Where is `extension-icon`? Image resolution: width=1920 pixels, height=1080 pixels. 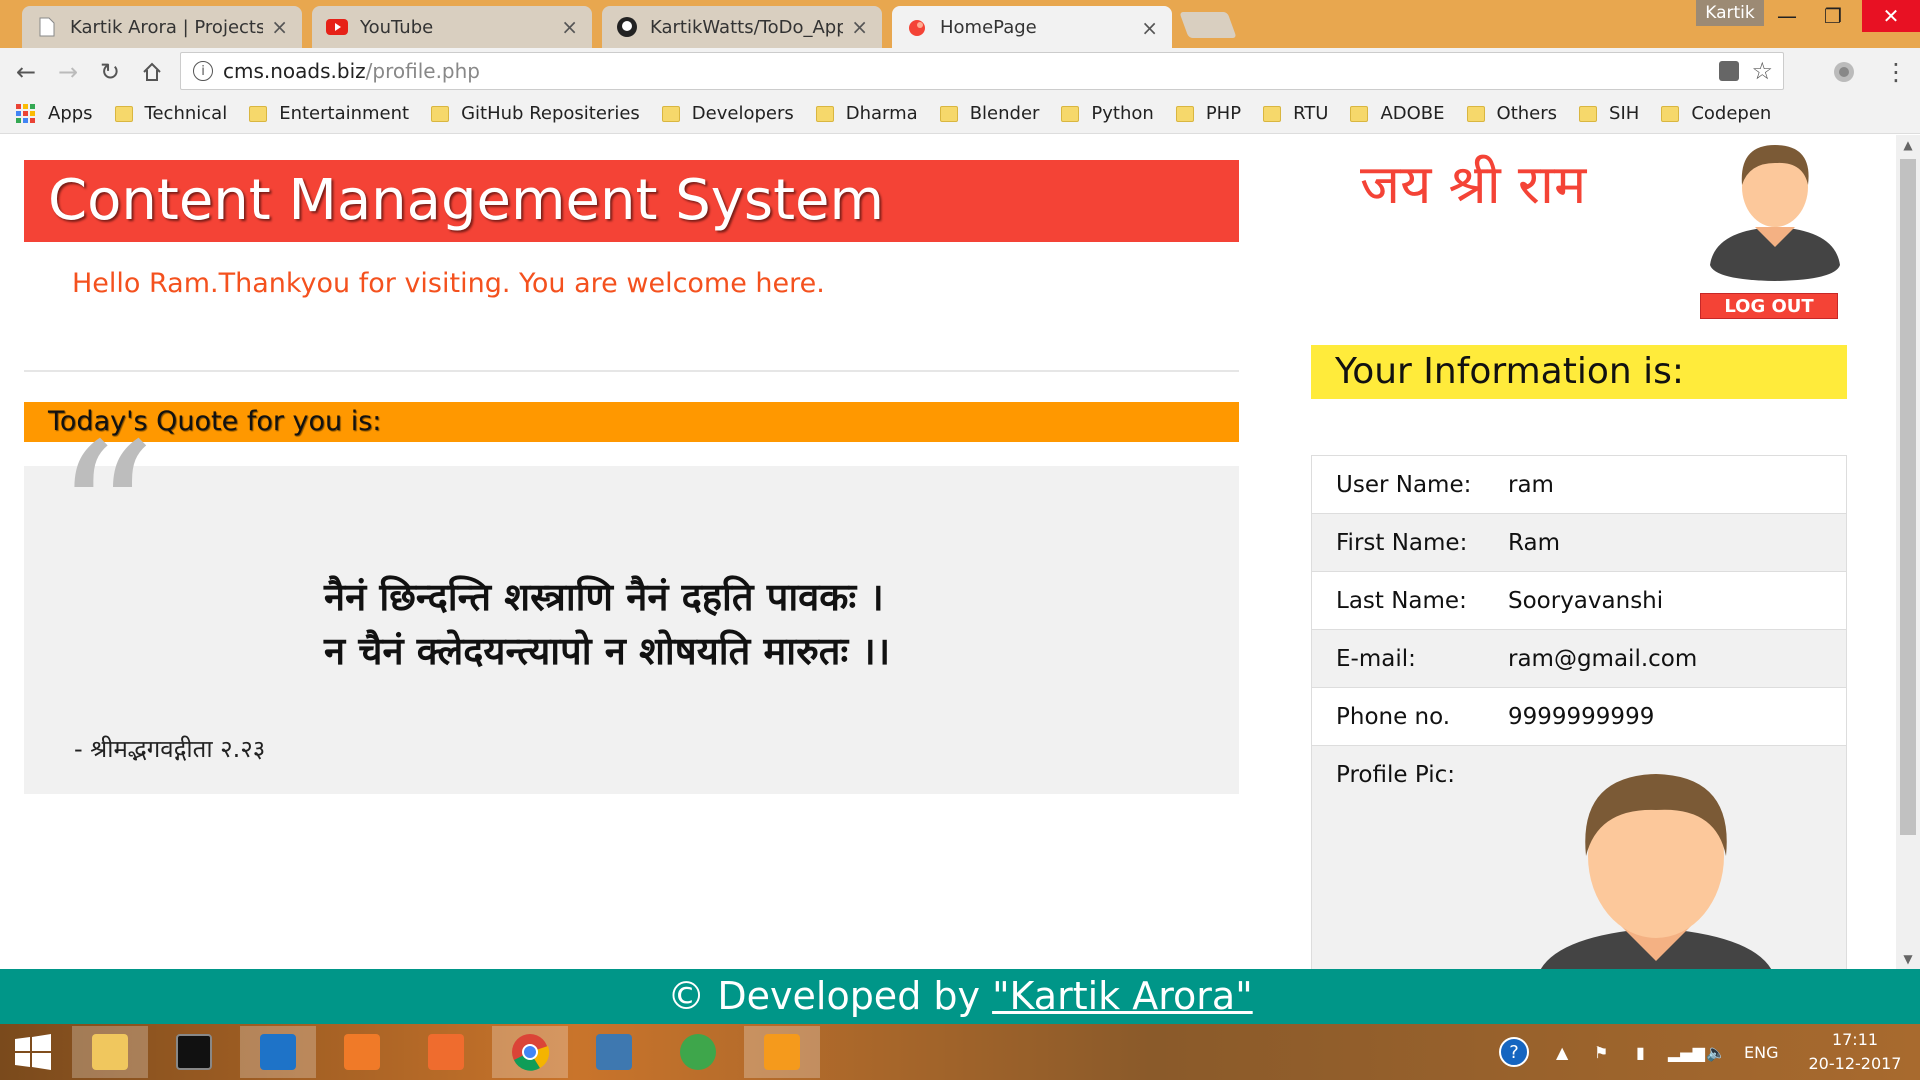 extension-icon is located at coordinates (1844, 72).